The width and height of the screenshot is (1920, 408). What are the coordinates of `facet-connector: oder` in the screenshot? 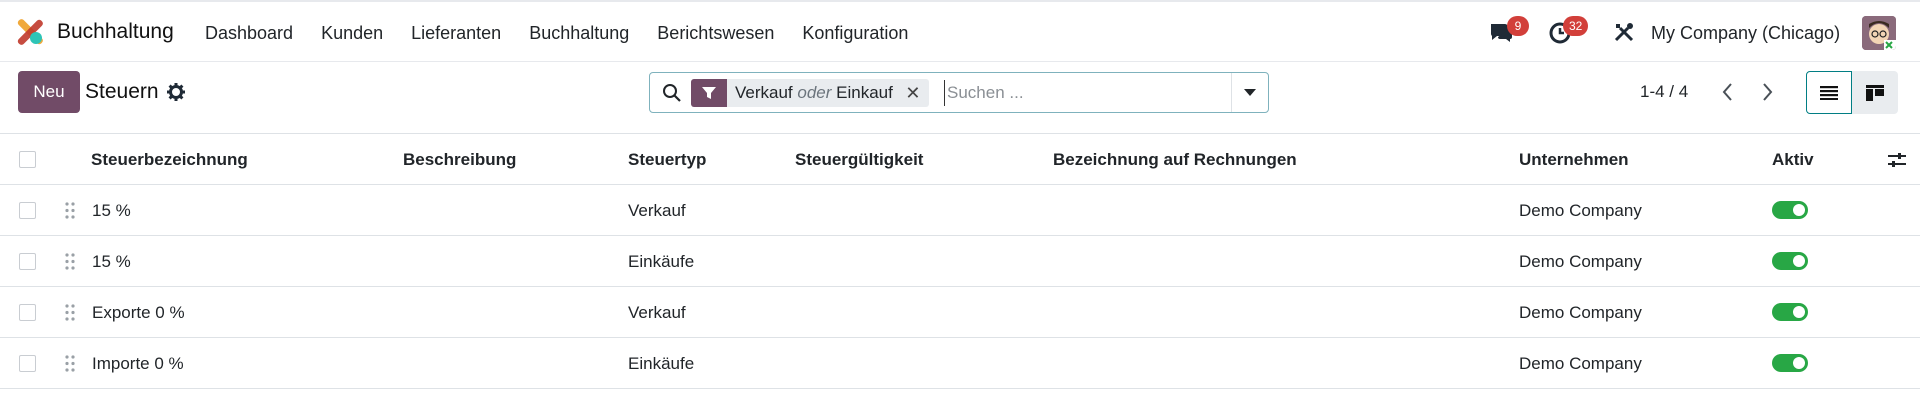 It's located at (814, 92).